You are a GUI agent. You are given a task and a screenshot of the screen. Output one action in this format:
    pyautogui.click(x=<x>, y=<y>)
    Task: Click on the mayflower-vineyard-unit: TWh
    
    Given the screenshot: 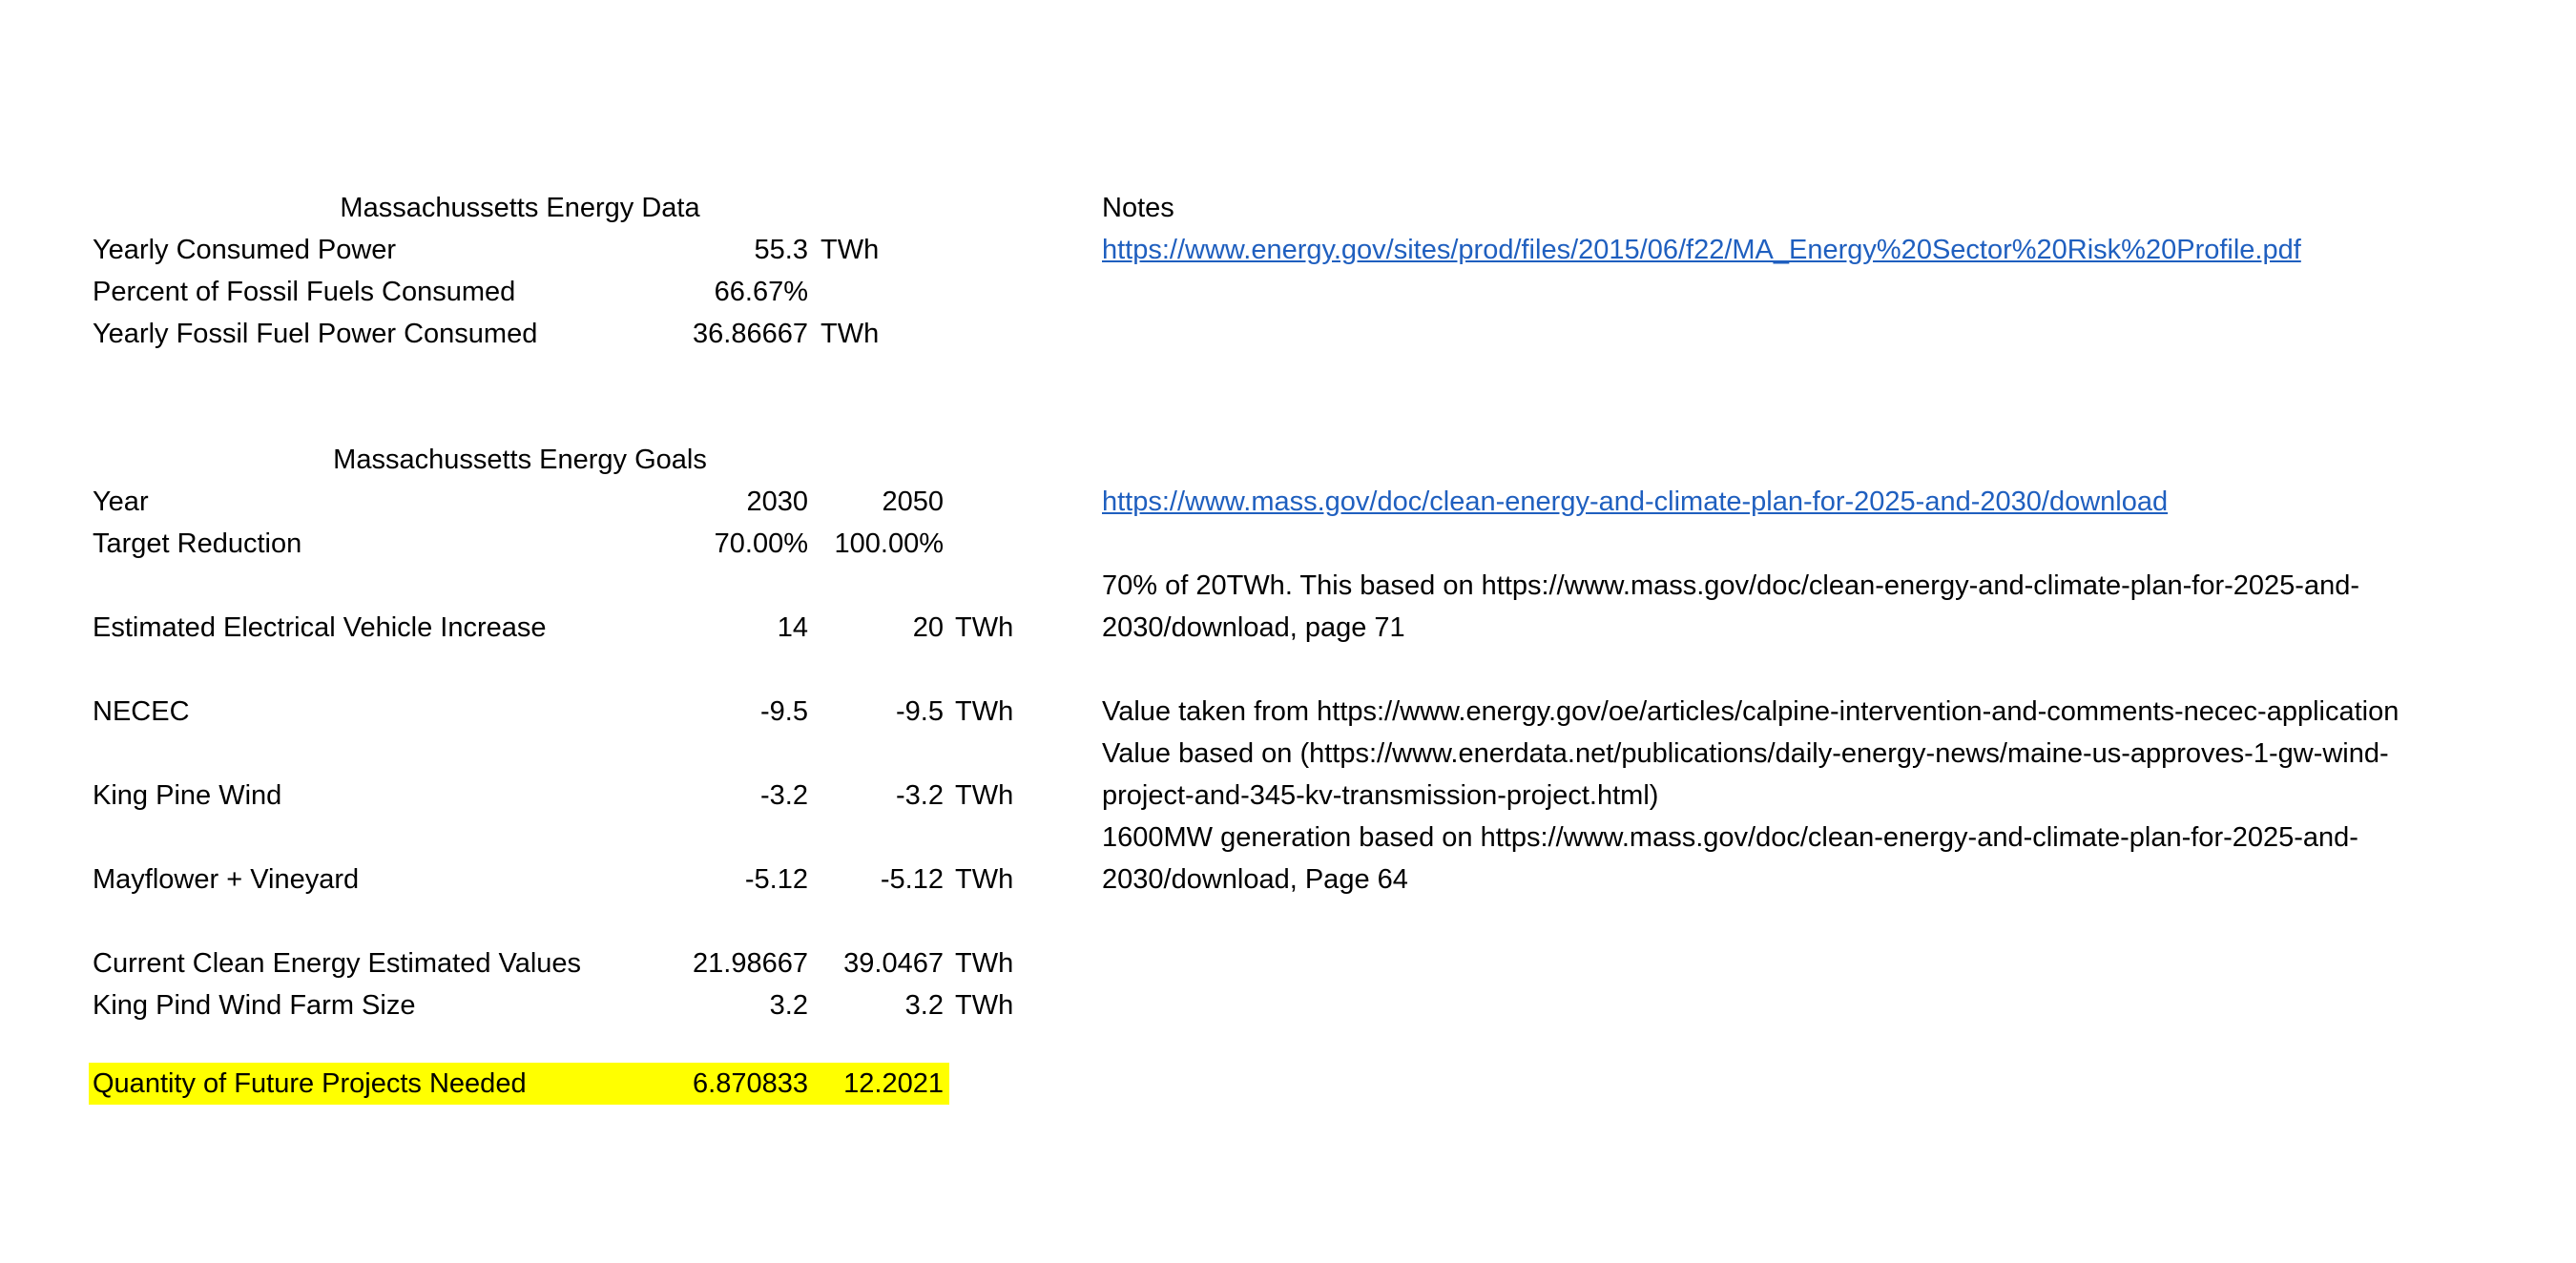 What is the action you would take?
    pyautogui.click(x=984, y=880)
    